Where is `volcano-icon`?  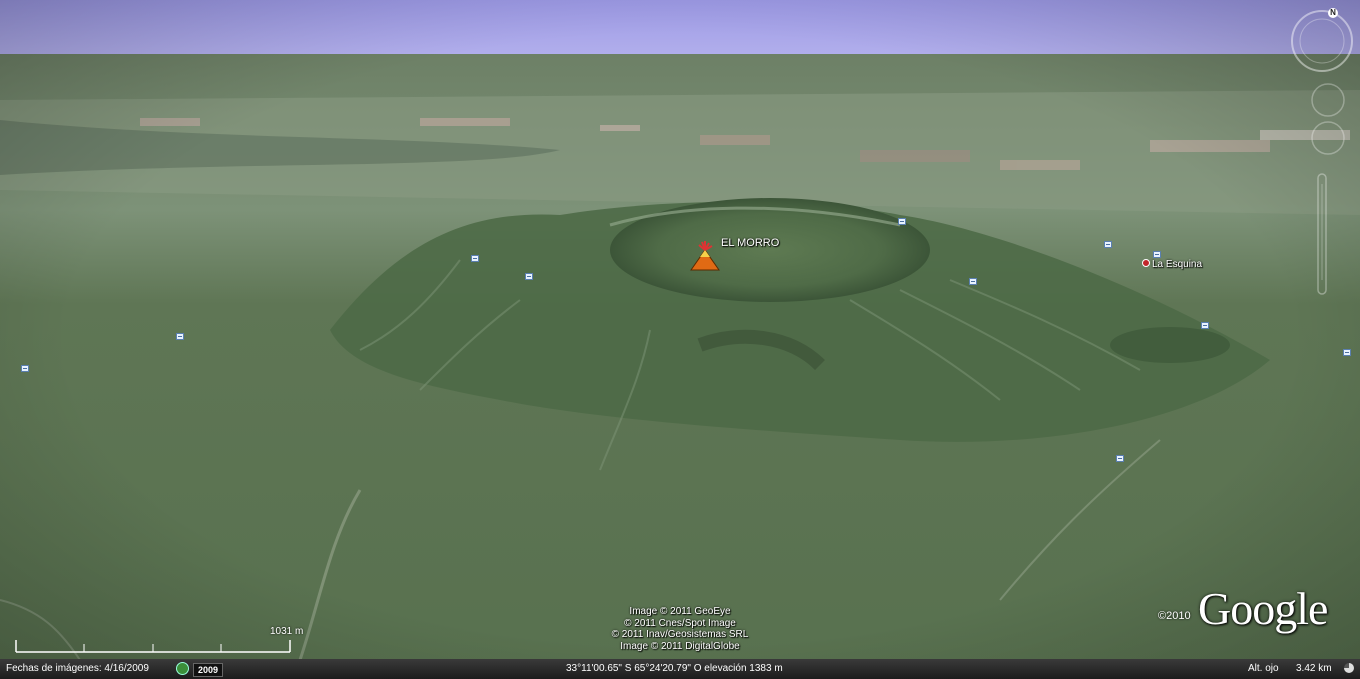 volcano-icon is located at coordinates (705, 256).